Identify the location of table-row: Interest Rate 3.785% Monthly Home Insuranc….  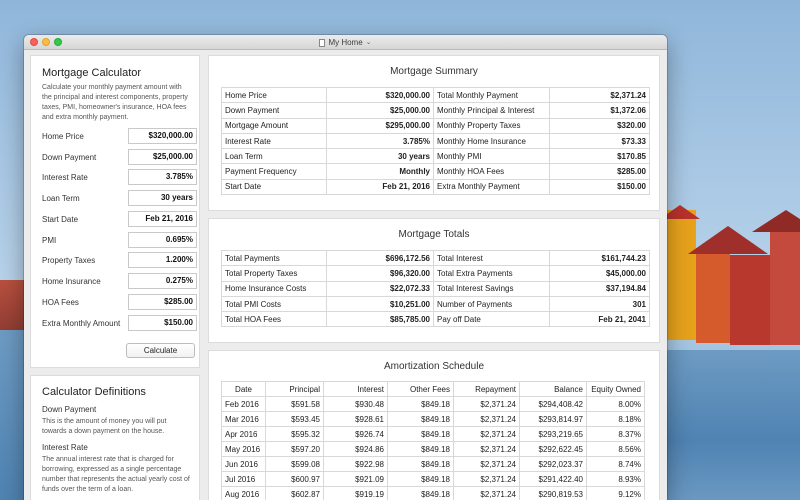
(435, 141).